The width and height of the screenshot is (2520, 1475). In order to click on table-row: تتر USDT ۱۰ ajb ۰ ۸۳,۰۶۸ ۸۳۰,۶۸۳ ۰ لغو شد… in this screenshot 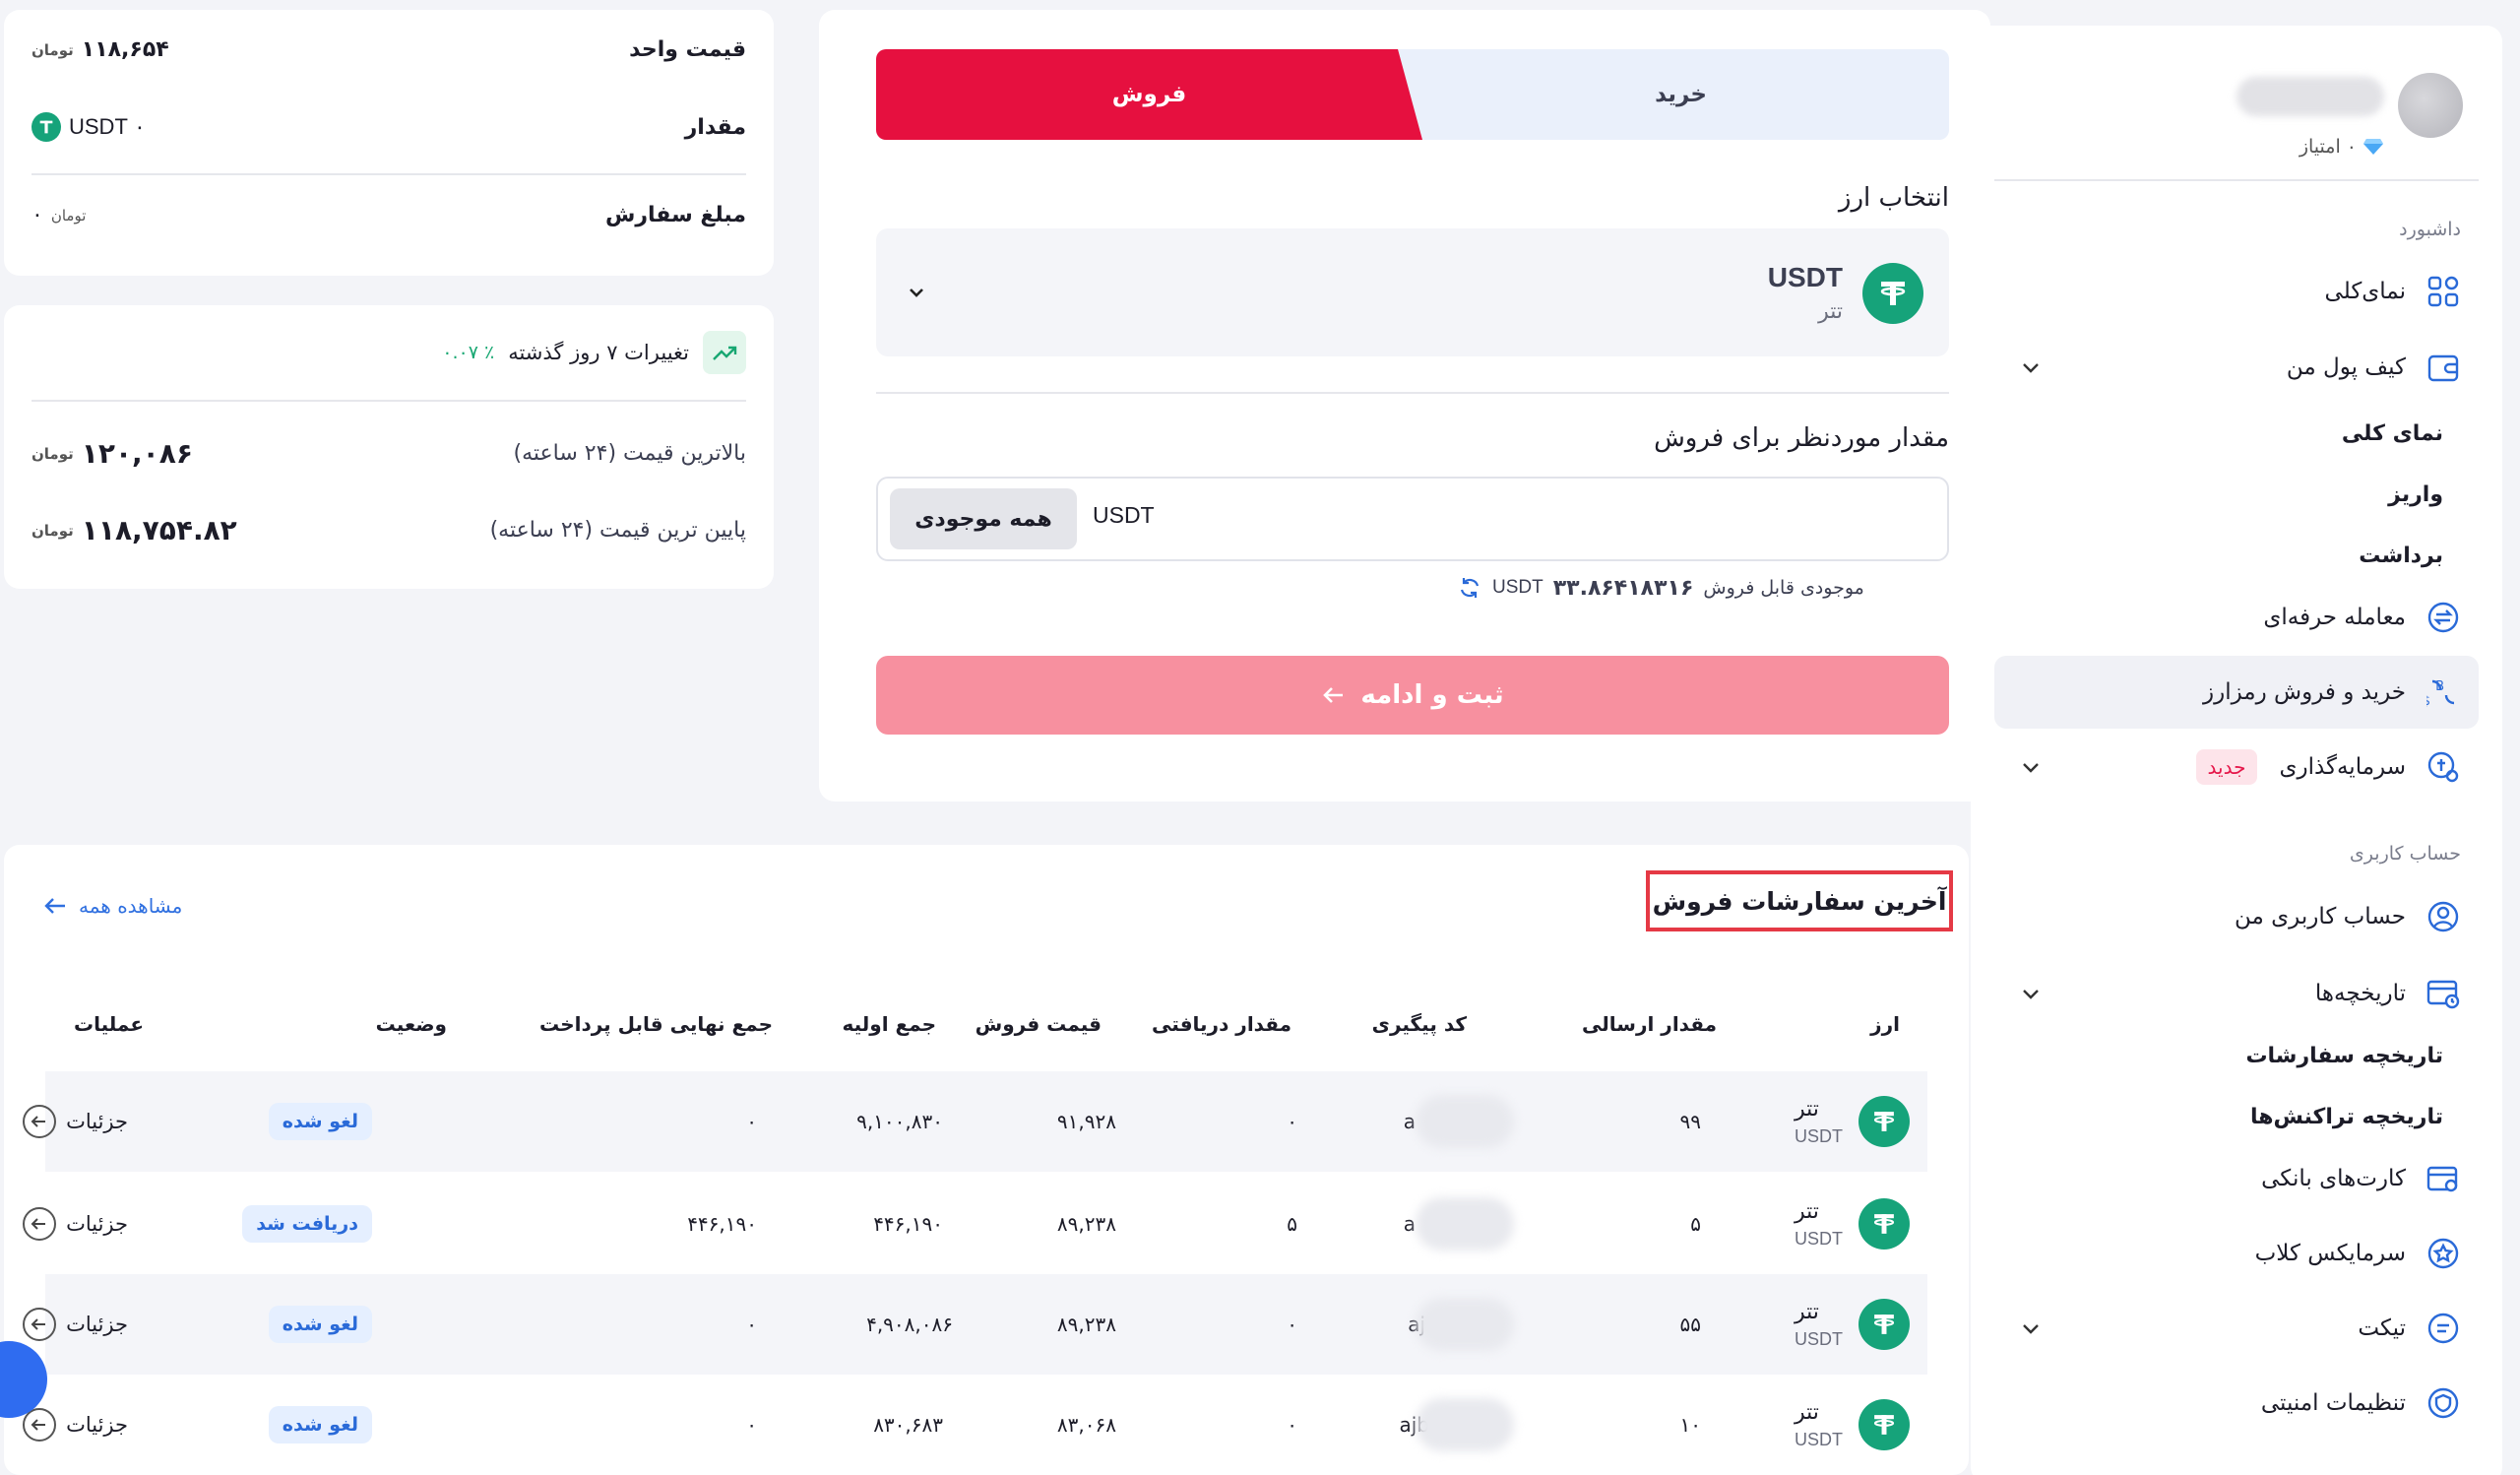, I will do `click(975, 1425)`.